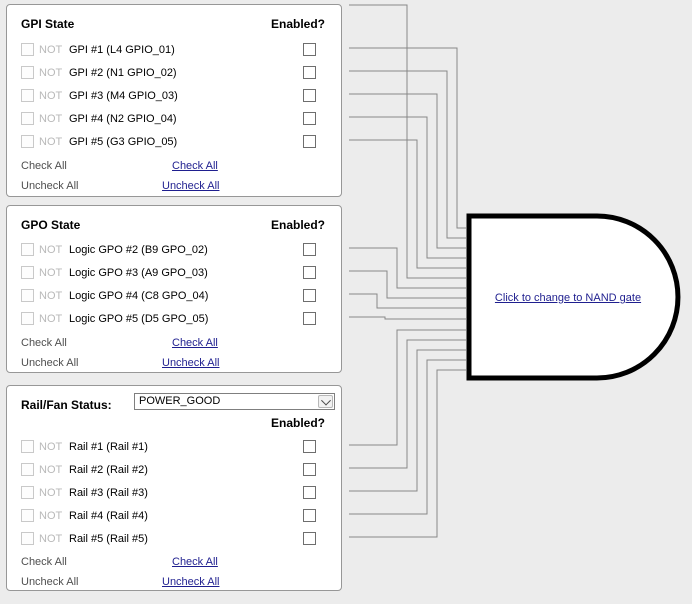  Describe the element at coordinates (51, 118) in the screenshot. I see `gpi-4-not-label: NOT` at that location.